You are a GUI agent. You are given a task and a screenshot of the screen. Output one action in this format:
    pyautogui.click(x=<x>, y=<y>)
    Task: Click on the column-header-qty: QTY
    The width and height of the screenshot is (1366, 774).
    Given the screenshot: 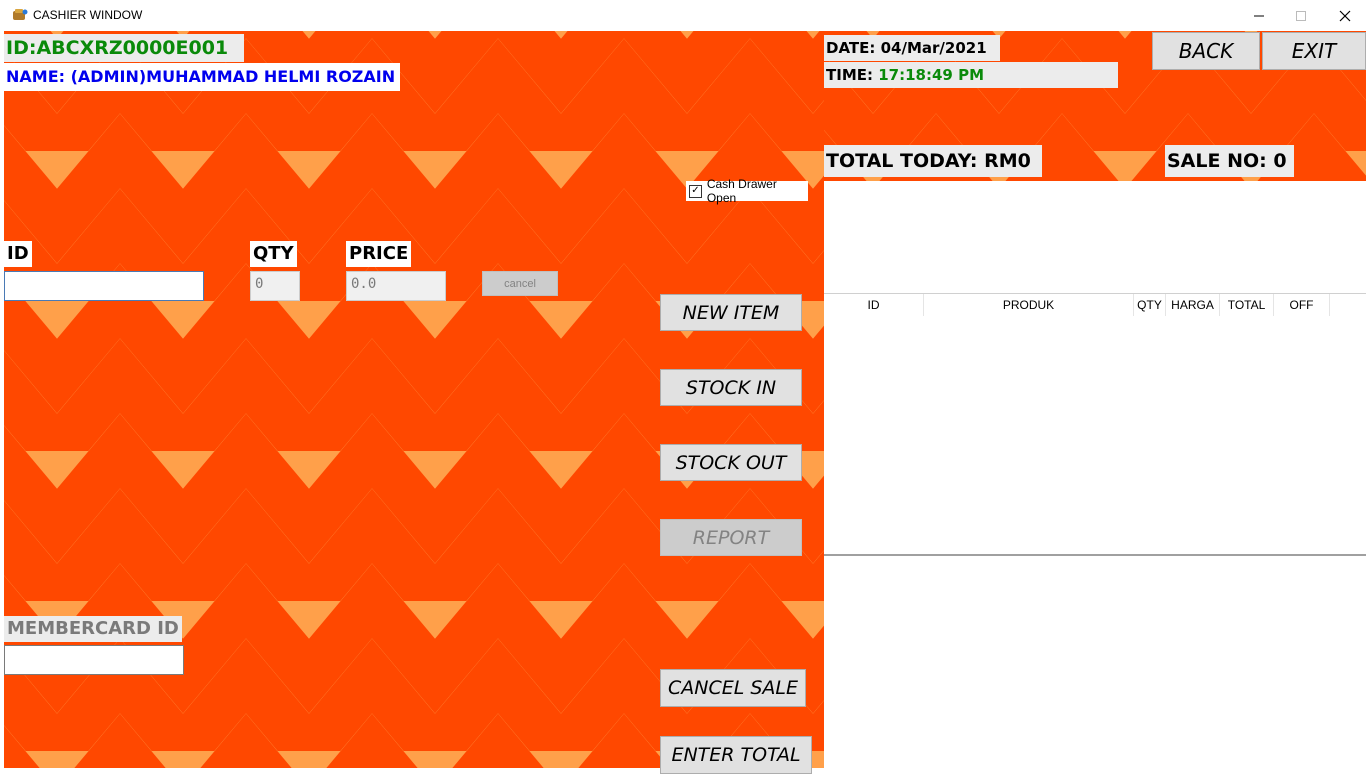 What is the action you would take?
    pyautogui.click(x=1150, y=305)
    